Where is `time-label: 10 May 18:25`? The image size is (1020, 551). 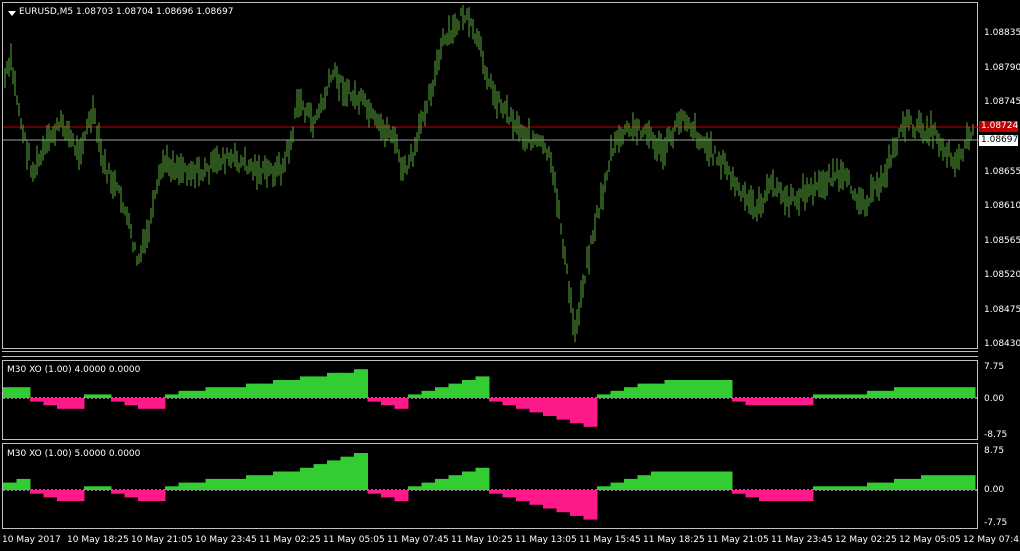 time-label: 10 May 18:25 is located at coordinates (98, 540).